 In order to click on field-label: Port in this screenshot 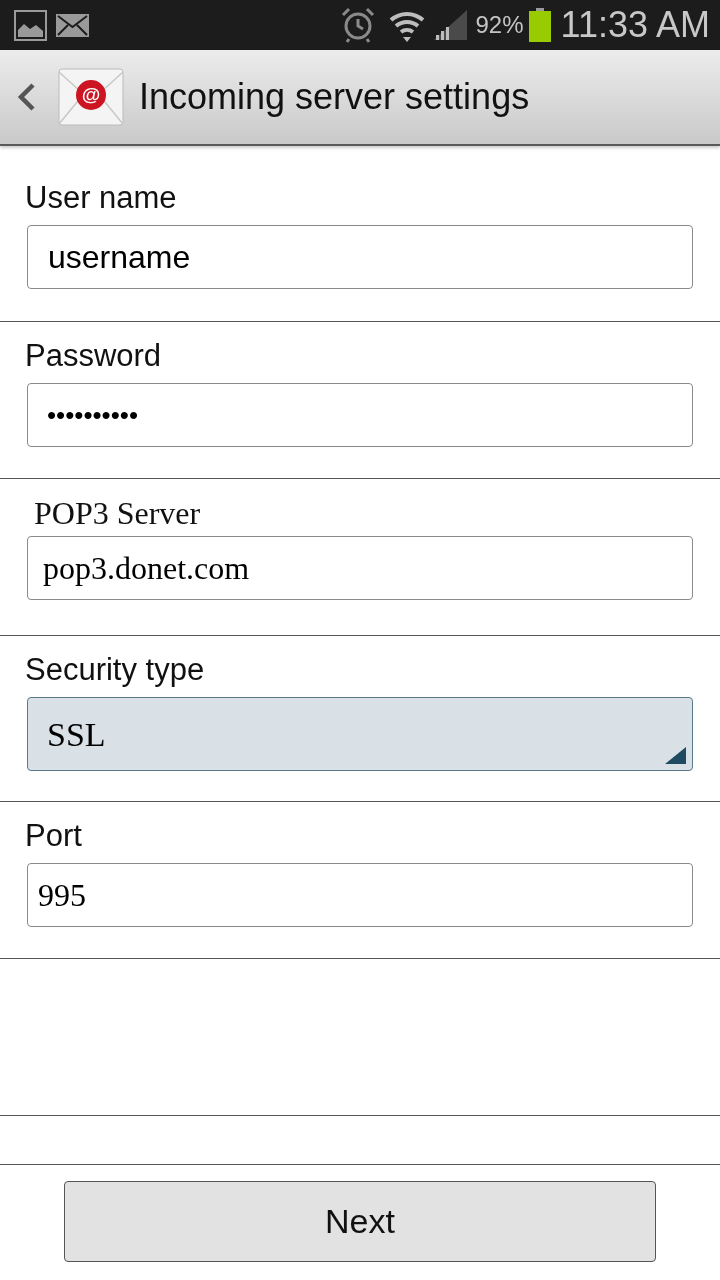, I will do `click(54, 836)`.